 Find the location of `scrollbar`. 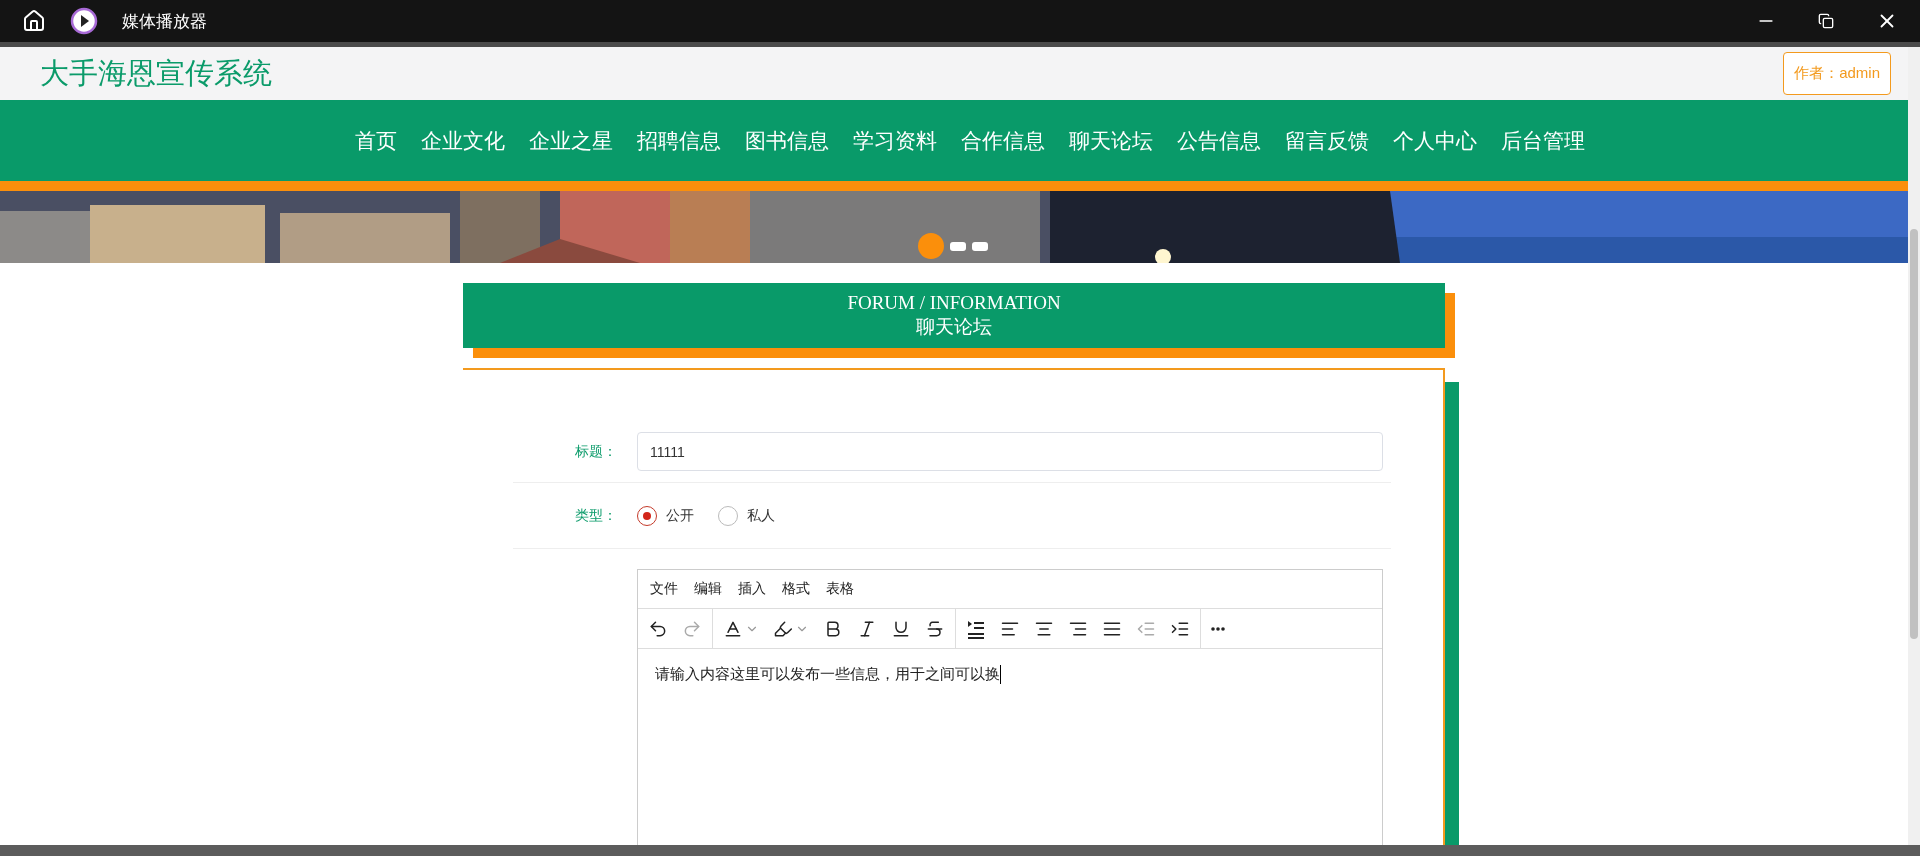

scrollbar is located at coordinates (1914, 446).